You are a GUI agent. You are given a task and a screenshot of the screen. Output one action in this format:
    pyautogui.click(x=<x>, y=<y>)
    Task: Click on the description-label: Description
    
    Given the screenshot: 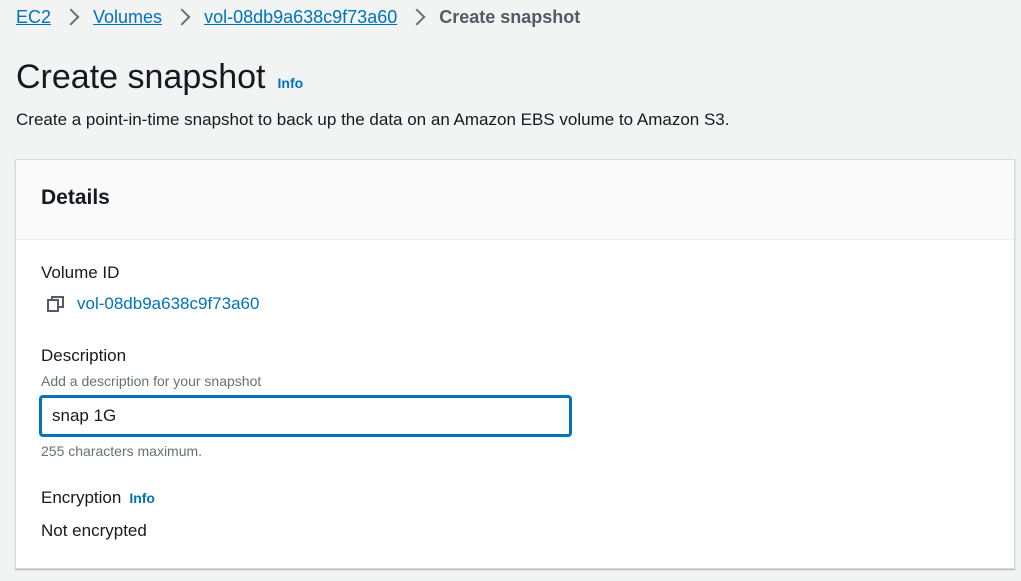 What is the action you would take?
    pyautogui.click(x=84, y=355)
    